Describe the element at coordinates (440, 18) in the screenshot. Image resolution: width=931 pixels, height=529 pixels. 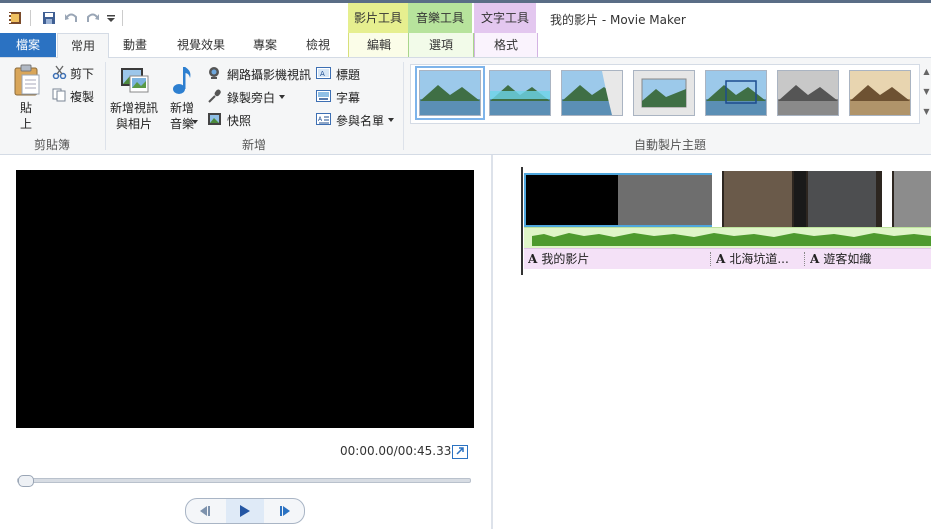
I see `music-tools-header: 音樂工具` at that location.